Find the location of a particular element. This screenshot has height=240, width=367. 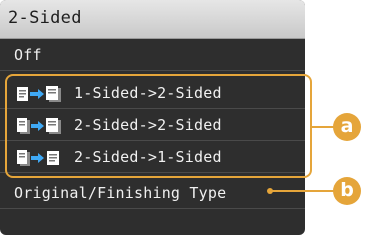

menu-item-off: Off is located at coordinates (152, 55).